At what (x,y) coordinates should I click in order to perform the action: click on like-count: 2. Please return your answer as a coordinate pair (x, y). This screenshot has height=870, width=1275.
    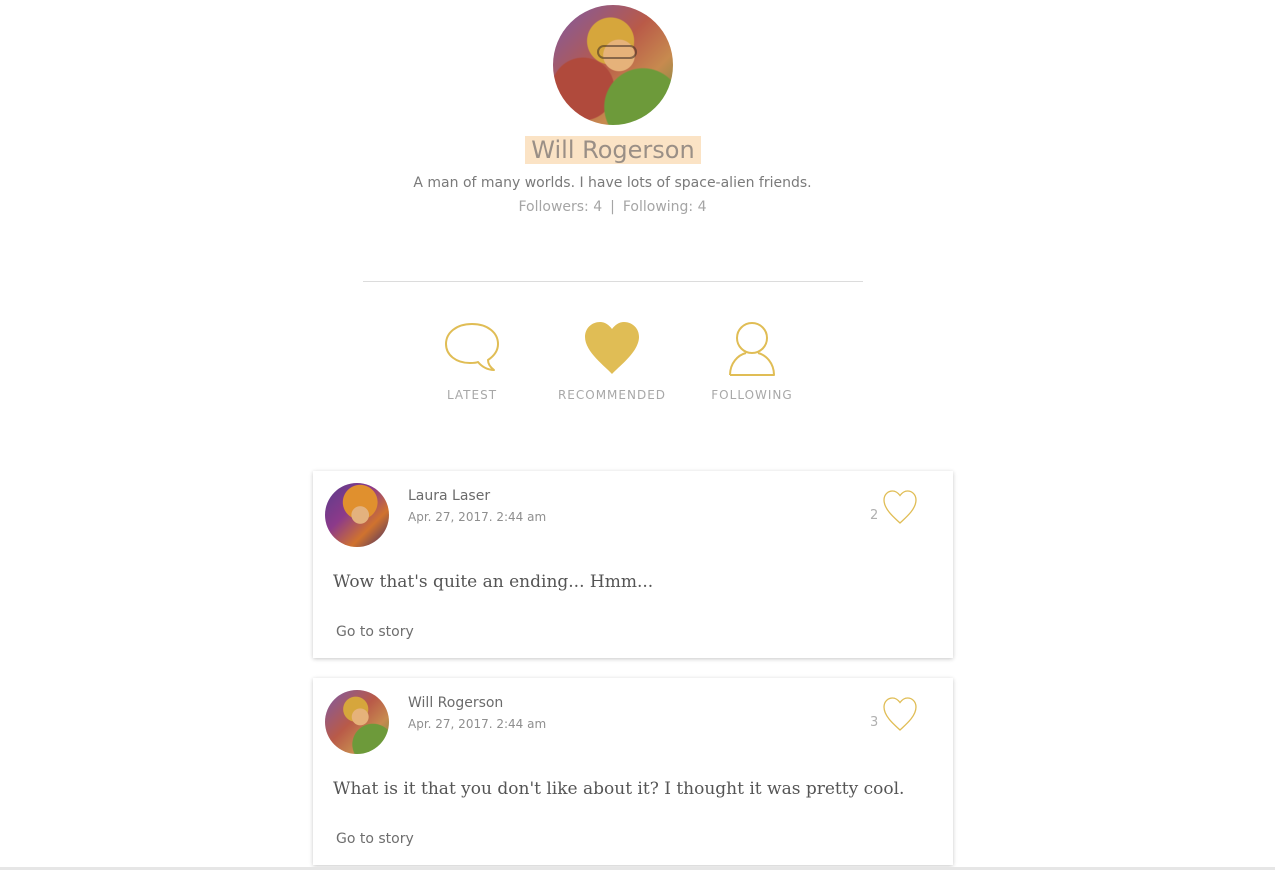
    Looking at the image, I should click on (874, 515).